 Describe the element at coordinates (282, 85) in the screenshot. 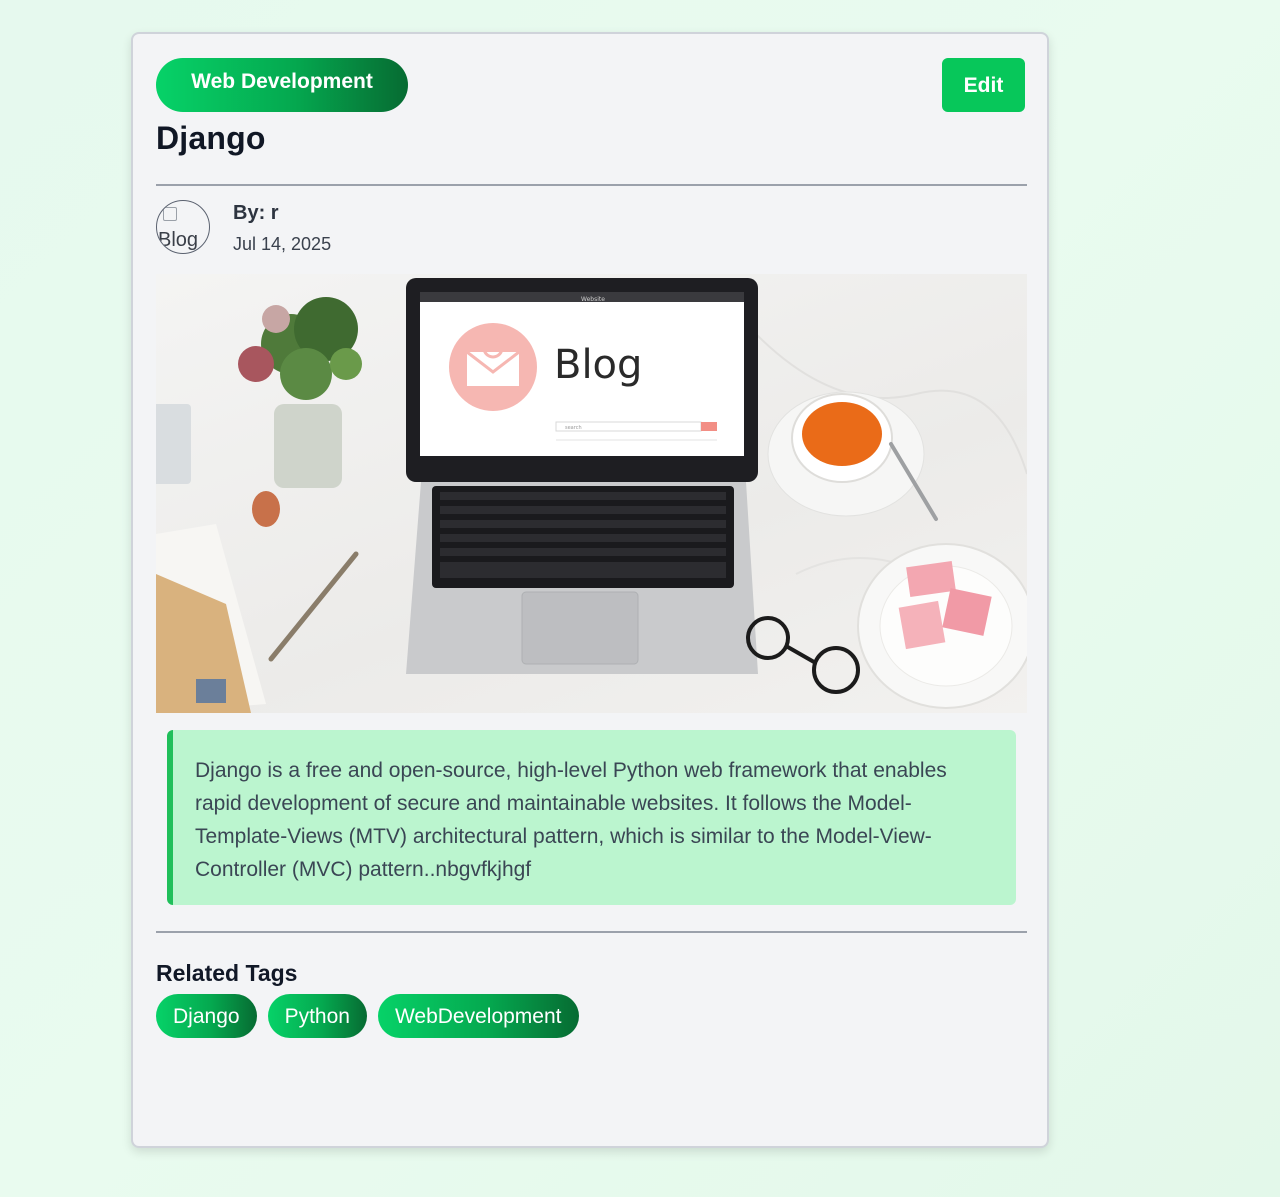

I see `category-badge: Web Development` at that location.